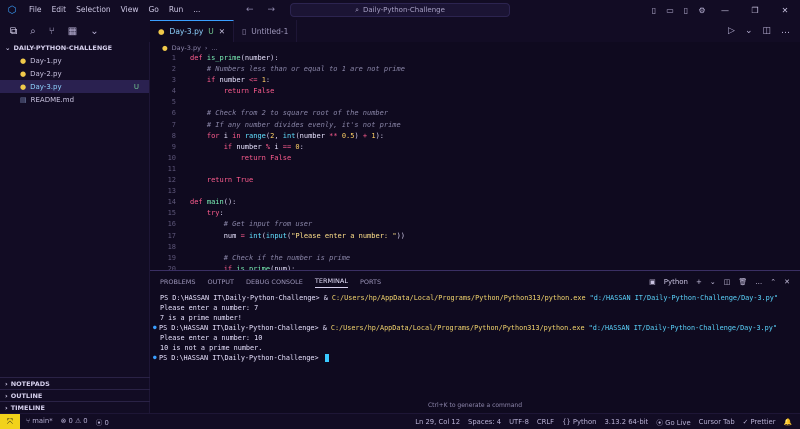 The height and width of the screenshot is (429, 800). Describe the element at coordinates (186, 48) in the screenshot. I see `breadcrumb-file: Day-3.py` at that location.